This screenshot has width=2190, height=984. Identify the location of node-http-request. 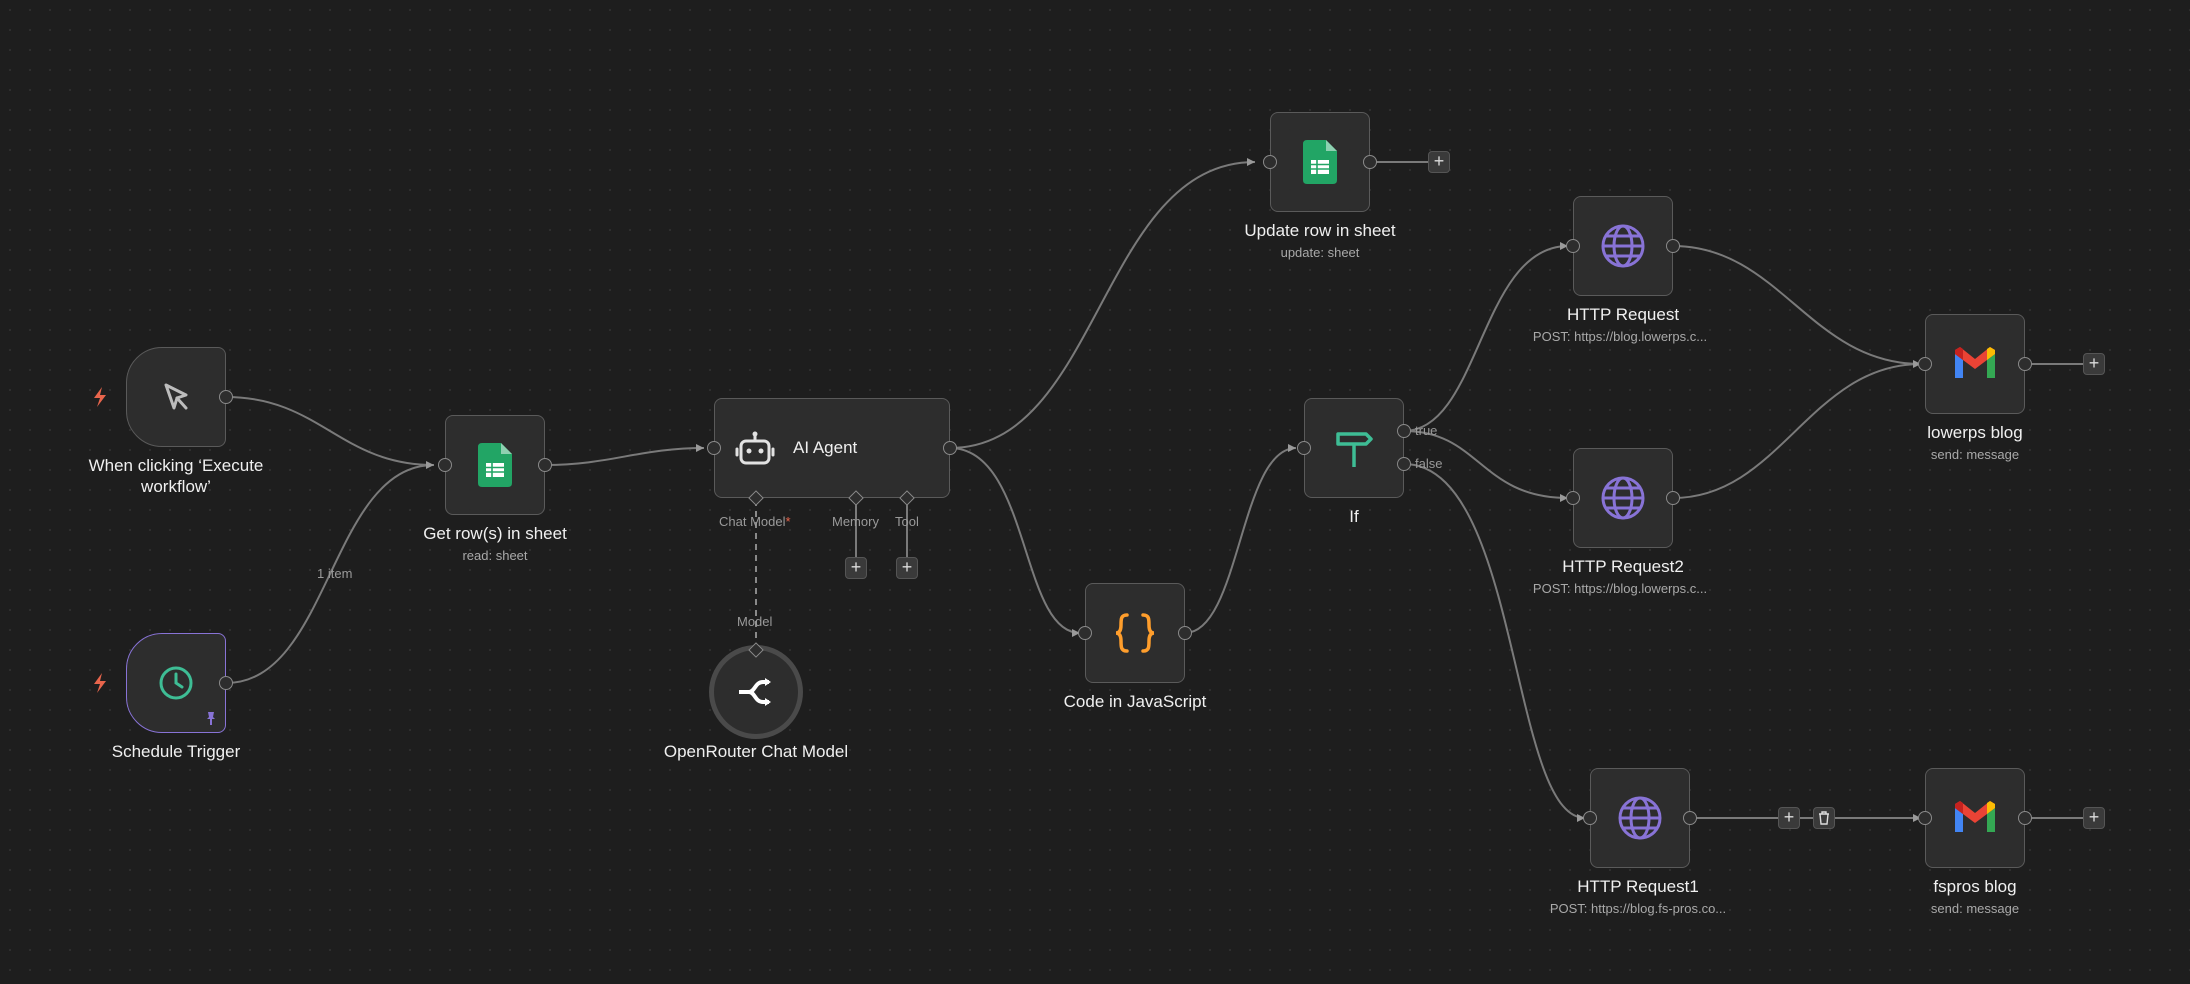
(1623, 246).